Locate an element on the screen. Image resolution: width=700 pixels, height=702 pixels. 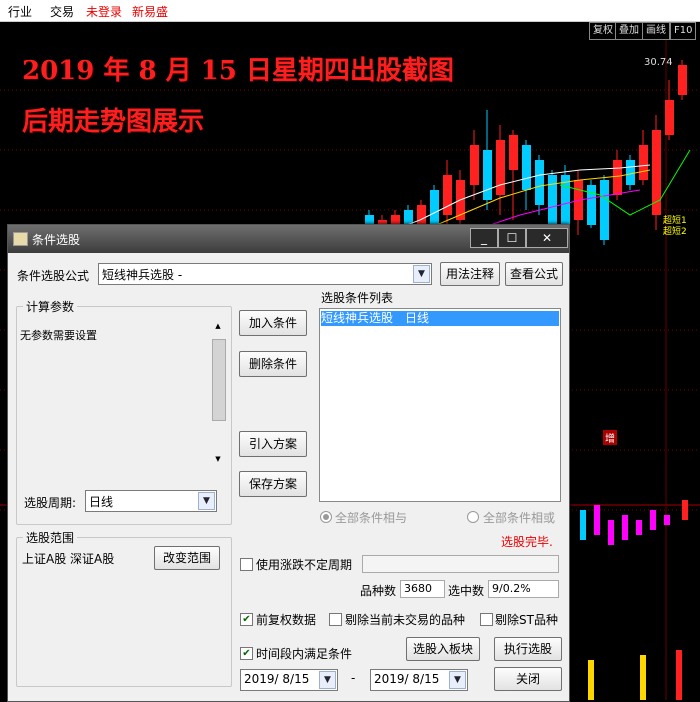
scrollbar-thumb is located at coordinates (219, 380).